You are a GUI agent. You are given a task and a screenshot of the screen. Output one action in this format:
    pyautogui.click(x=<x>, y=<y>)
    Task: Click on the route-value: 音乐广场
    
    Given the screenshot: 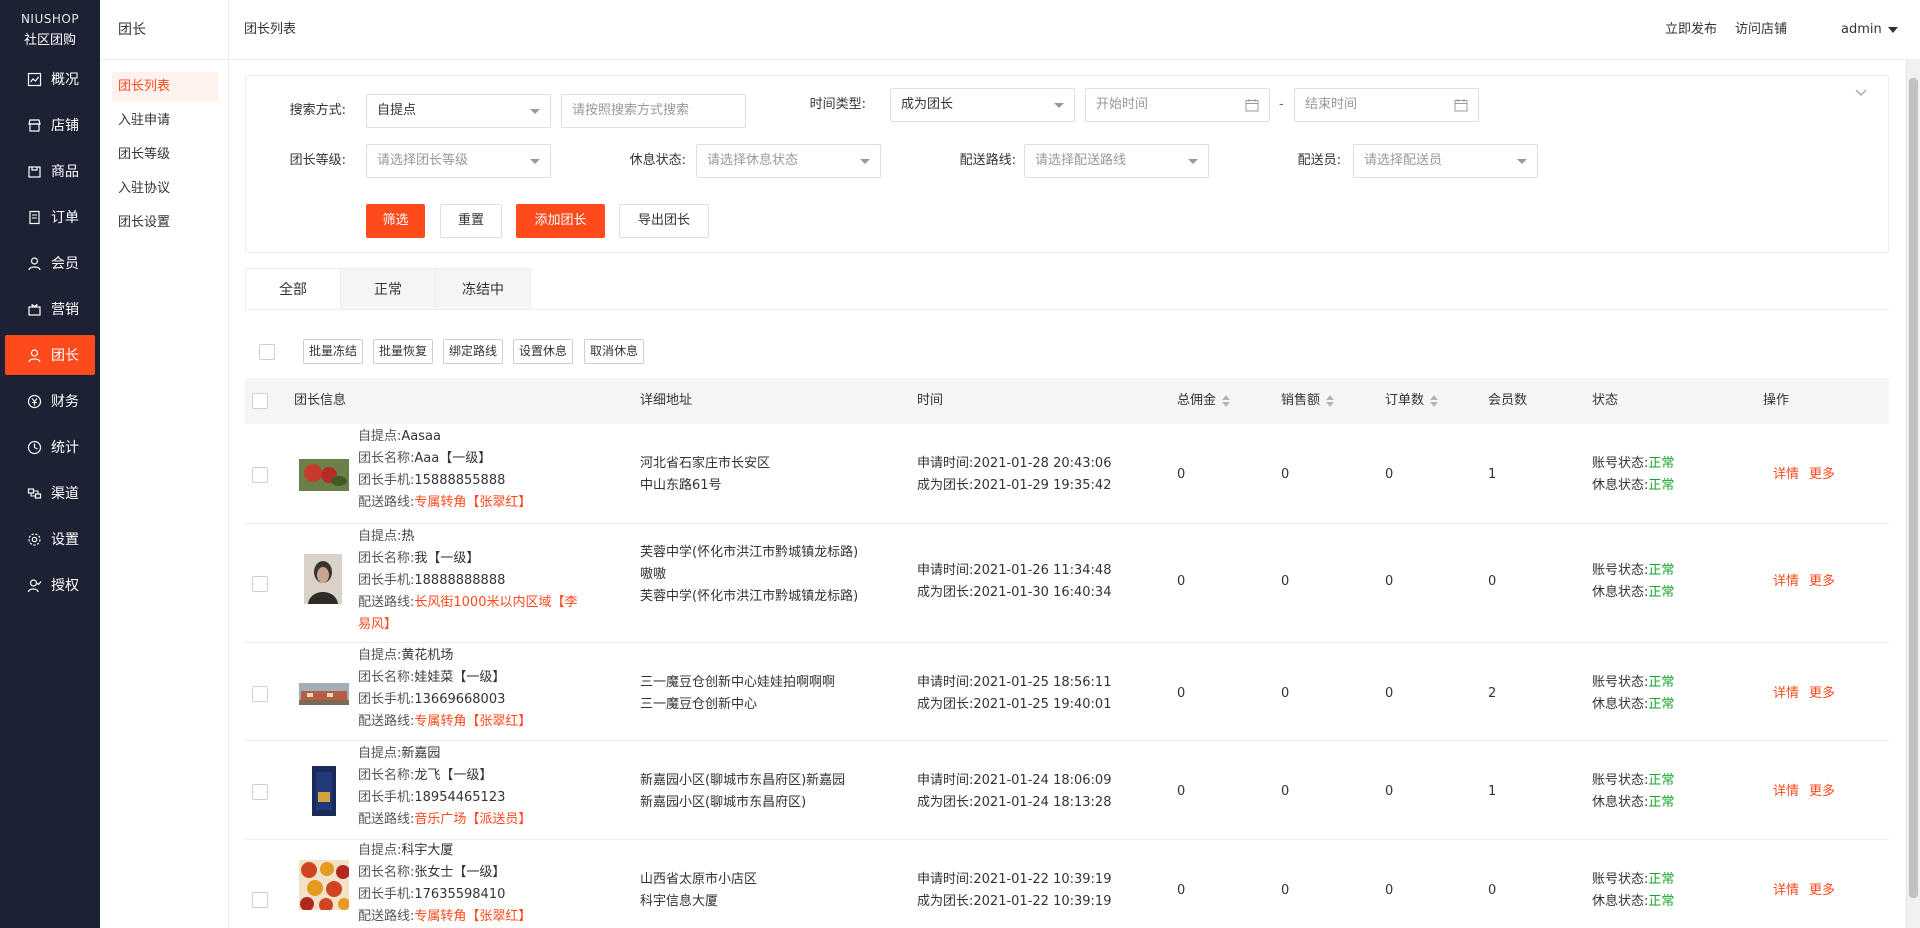 What is the action you would take?
    pyautogui.click(x=440, y=819)
    